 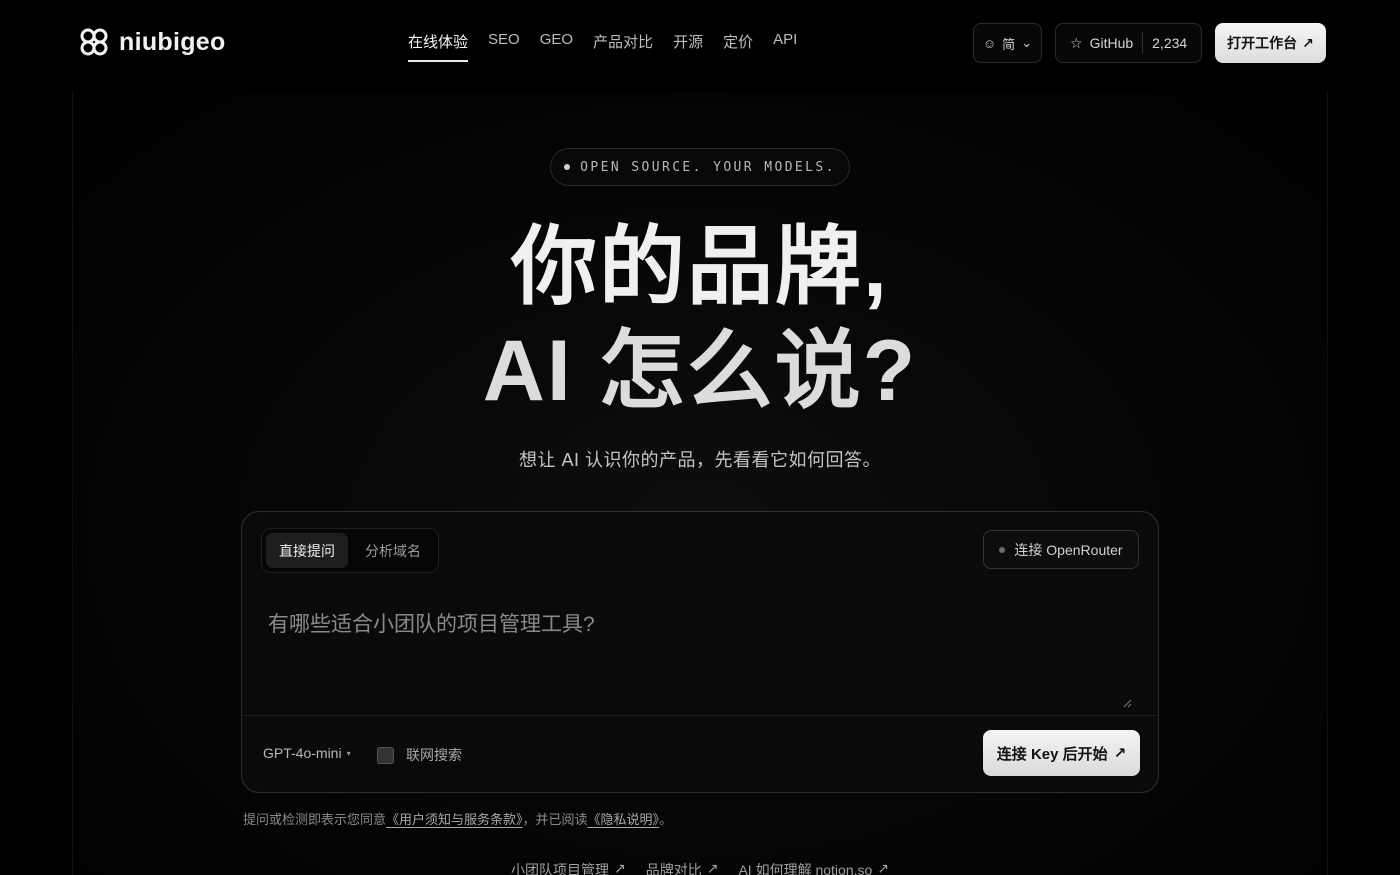 I want to click on nav-link-opensource: 开源, so click(x=688, y=46).